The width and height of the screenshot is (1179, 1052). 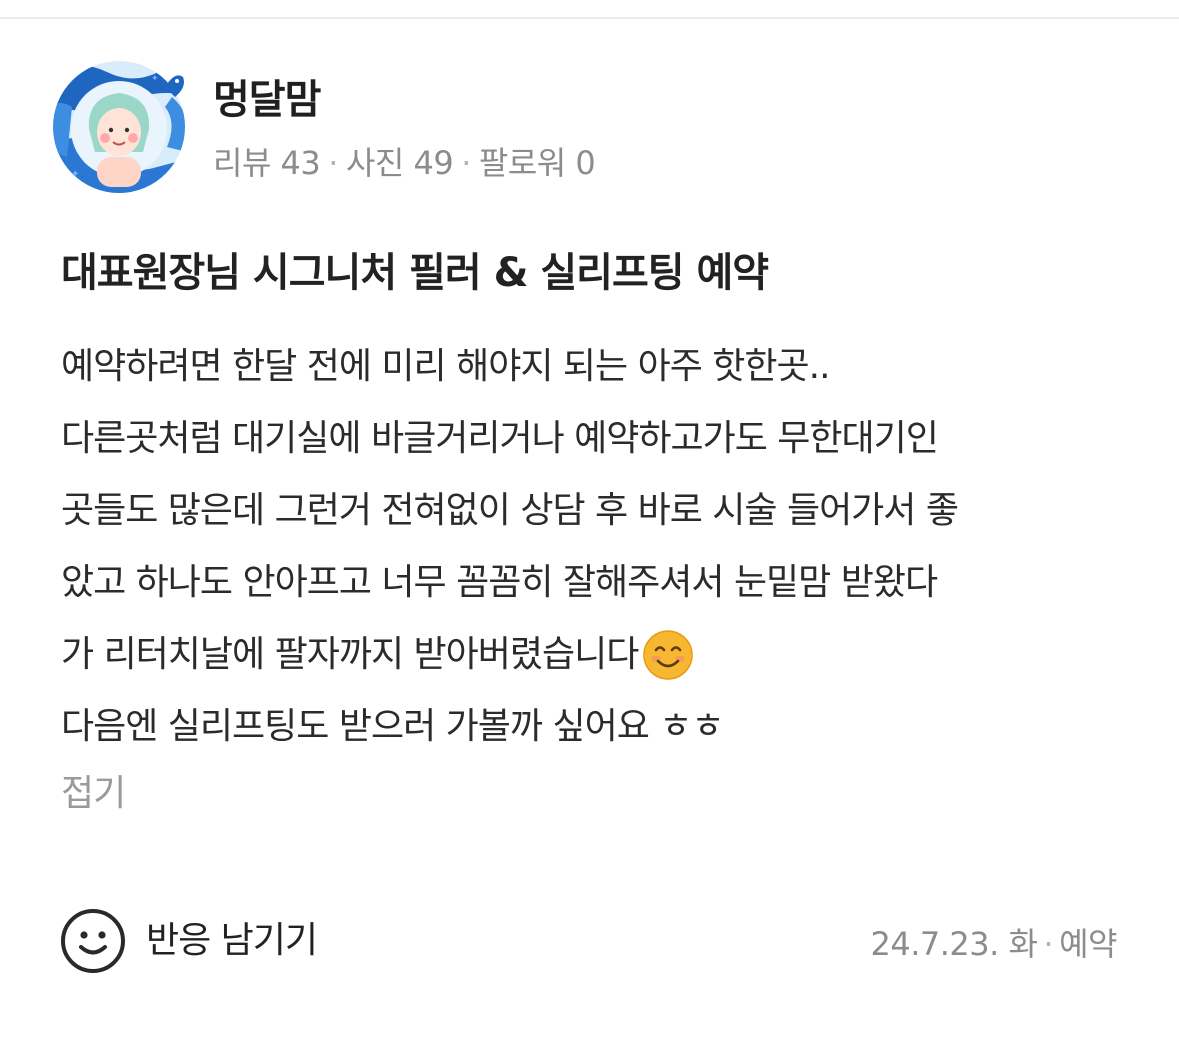 What do you see at coordinates (537, 163) in the screenshot?
I see `follower-count: 팔로워 0` at bounding box center [537, 163].